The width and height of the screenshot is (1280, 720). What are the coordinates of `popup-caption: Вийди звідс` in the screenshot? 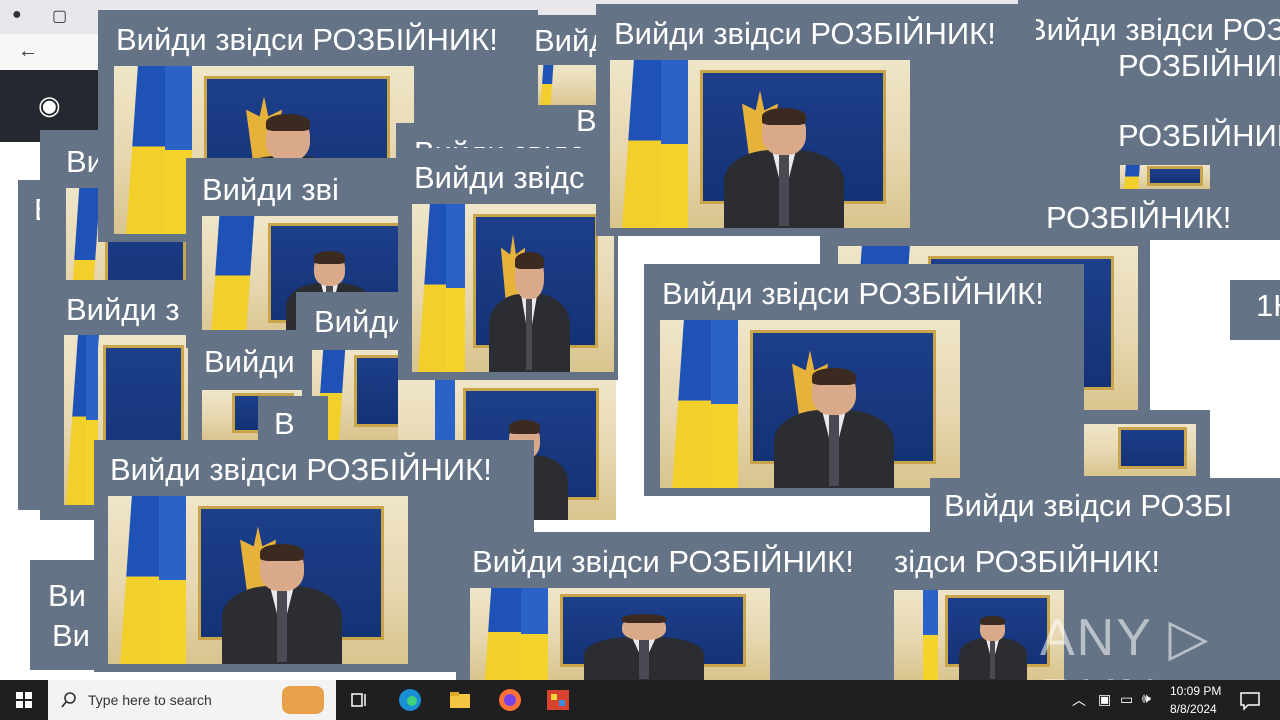 It's located at (499, 177).